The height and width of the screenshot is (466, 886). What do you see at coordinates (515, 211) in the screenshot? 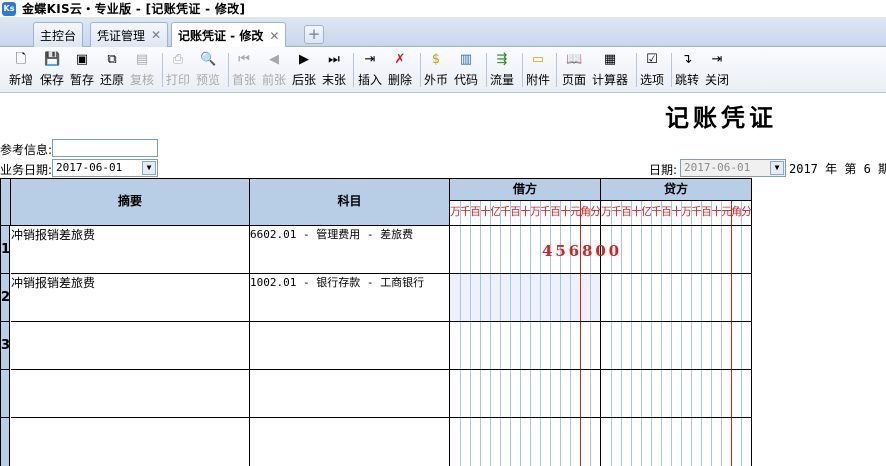
I see `unit-label: 百` at bounding box center [515, 211].